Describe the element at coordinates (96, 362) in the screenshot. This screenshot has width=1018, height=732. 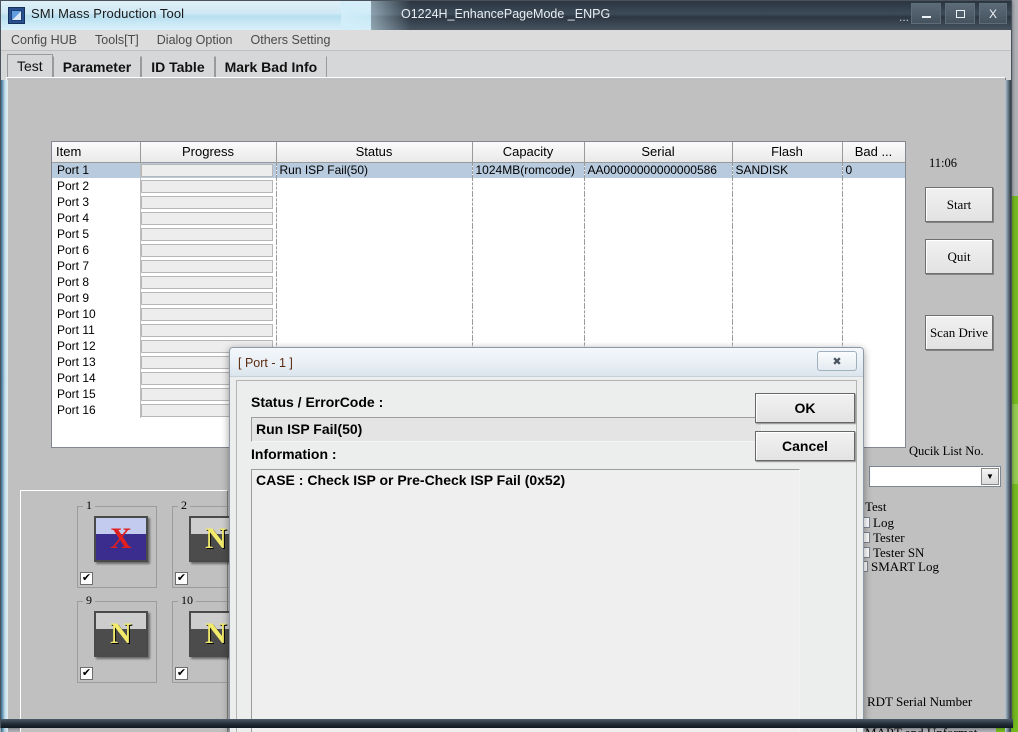
I see `cell-item: Port 13` at that location.